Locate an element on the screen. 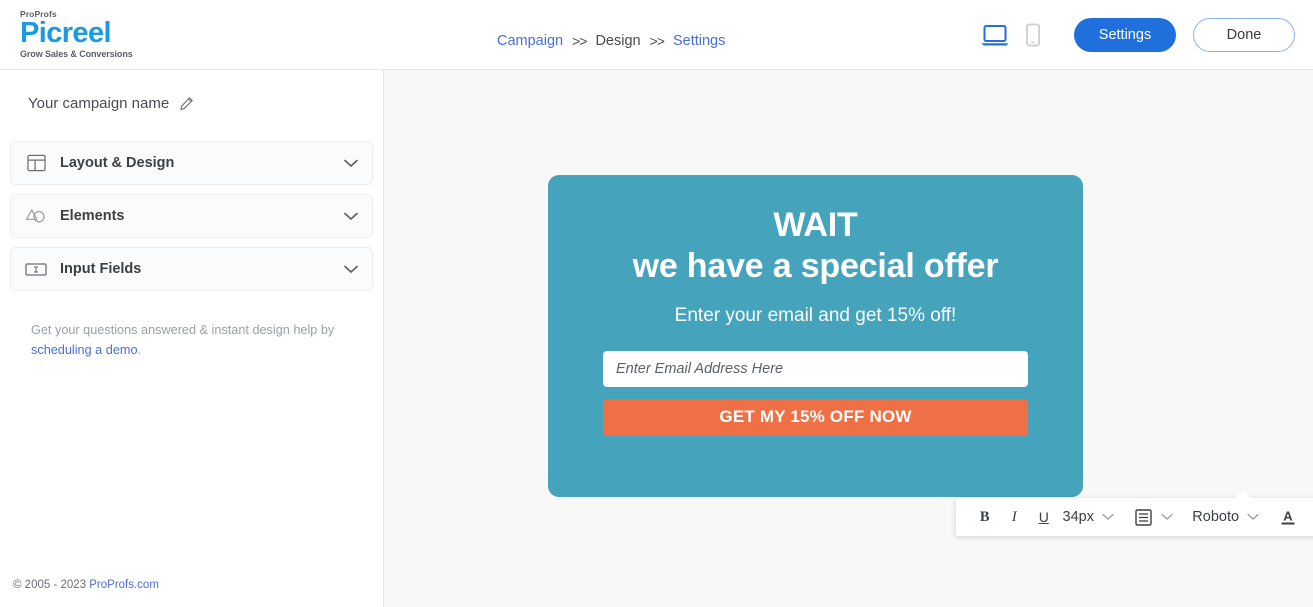 The height and width of the screenshot is (607, 1313). cta-button: GET MY 15% OFF NOW is located at coordinates (815, 417).